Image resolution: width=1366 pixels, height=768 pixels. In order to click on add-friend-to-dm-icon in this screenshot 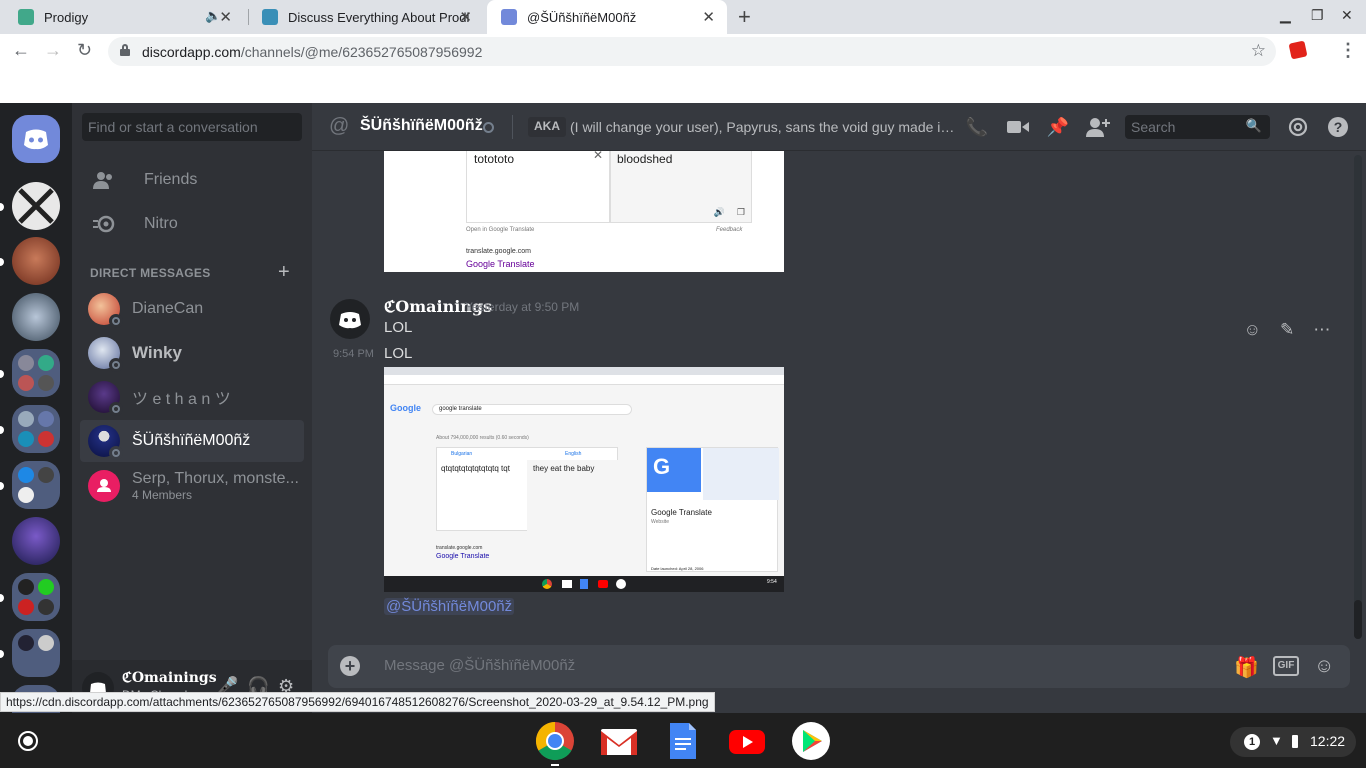, I will do `click(1098, 127)`.